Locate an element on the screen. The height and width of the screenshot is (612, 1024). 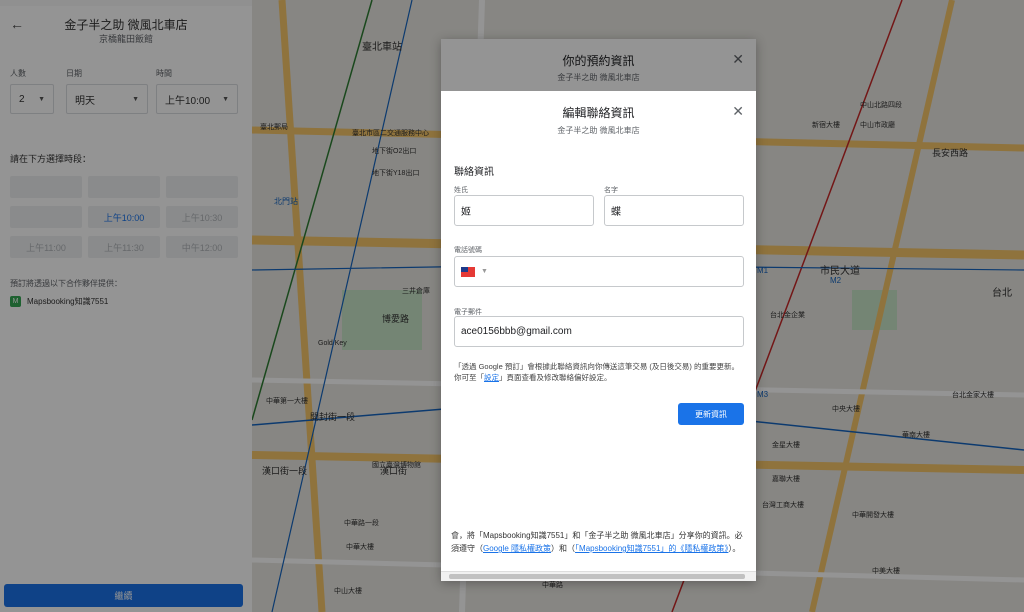
google-privacy-link: Google 隱私權政策 is located at coordinates (517, 548).